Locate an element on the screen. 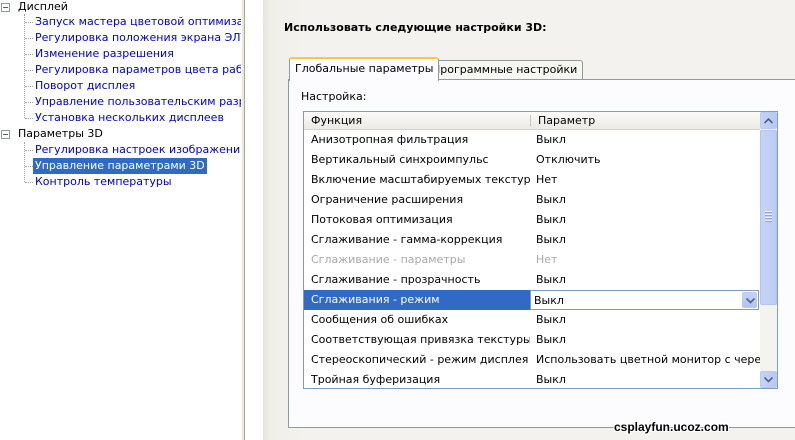  tab-global-settings: Глобальные параметры is located at coordinates (364, 69).